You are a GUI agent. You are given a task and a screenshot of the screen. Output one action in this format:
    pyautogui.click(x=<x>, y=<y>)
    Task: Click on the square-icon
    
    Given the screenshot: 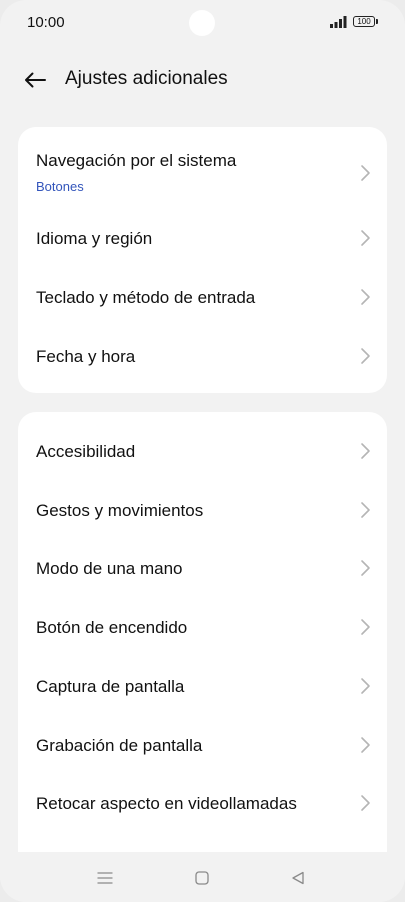 What is the action you would take?
    pyautogui.click(x=202, y=878)
    